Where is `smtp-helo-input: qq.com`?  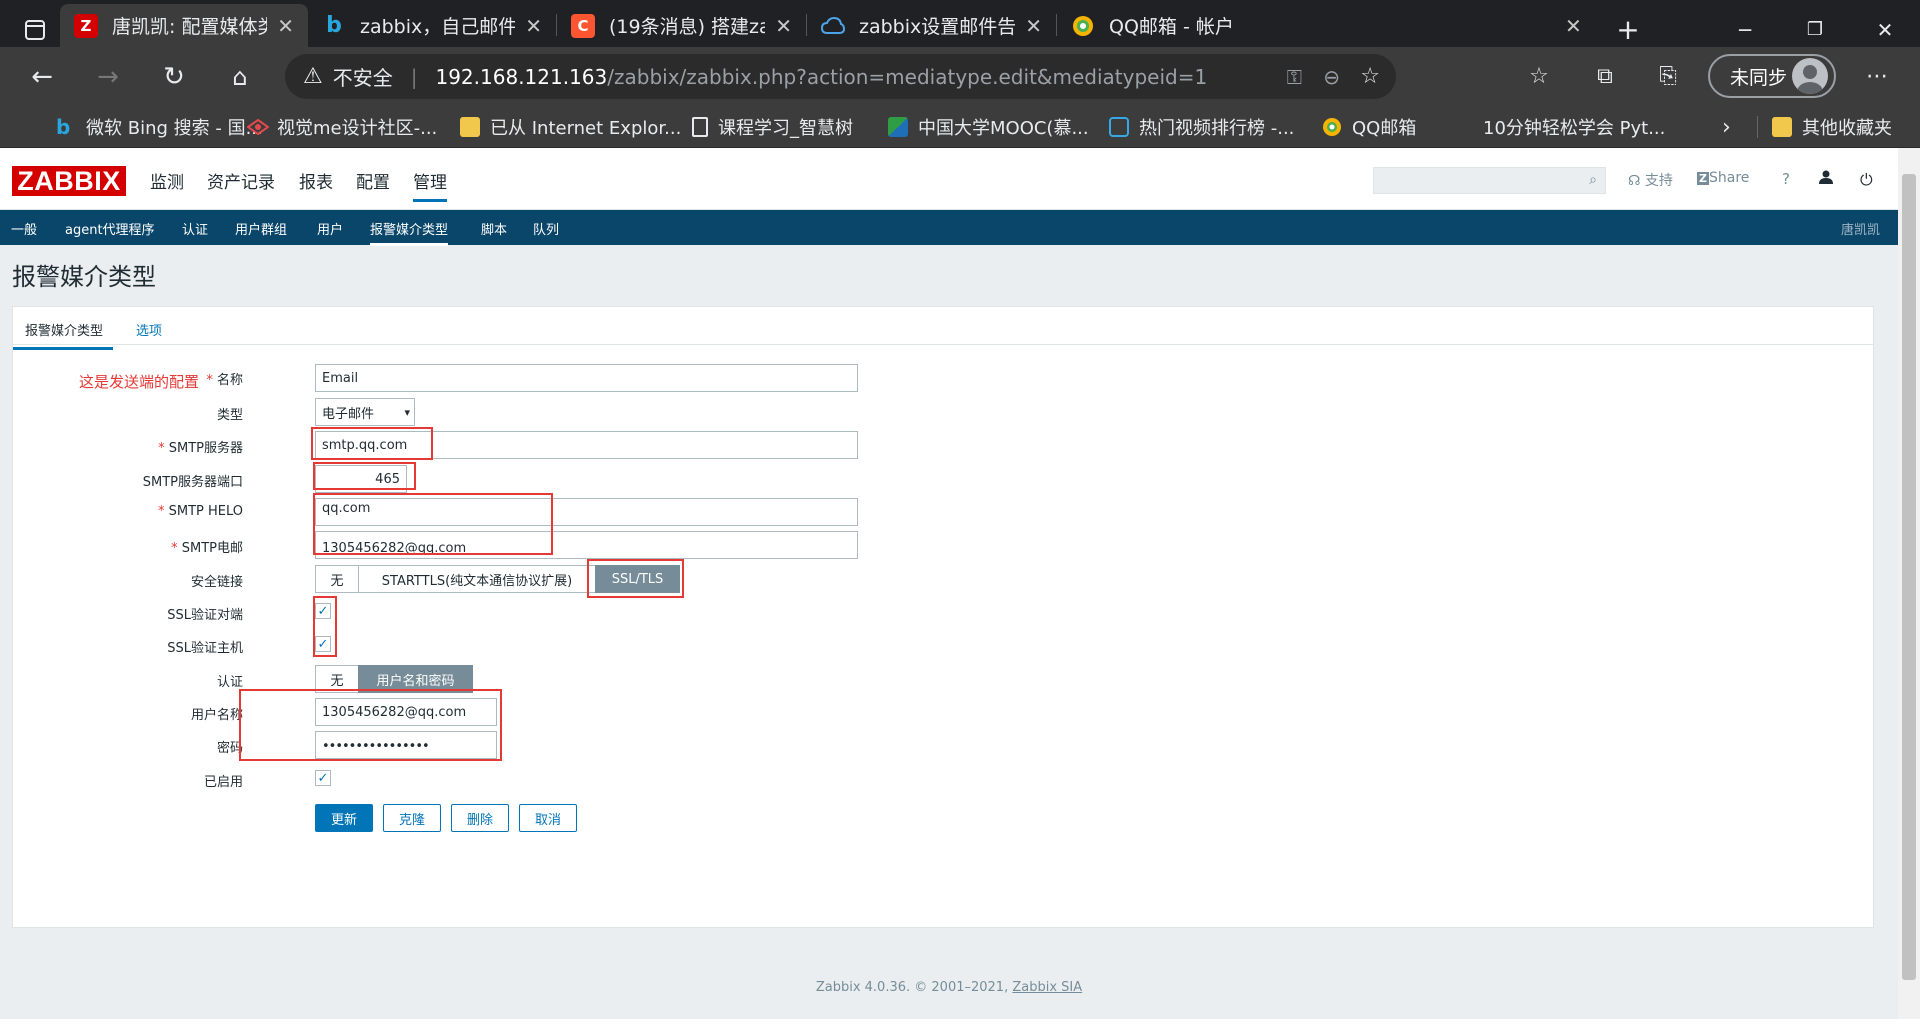 smtp-helo-input: qq.com is located at coordinates (586, 512).